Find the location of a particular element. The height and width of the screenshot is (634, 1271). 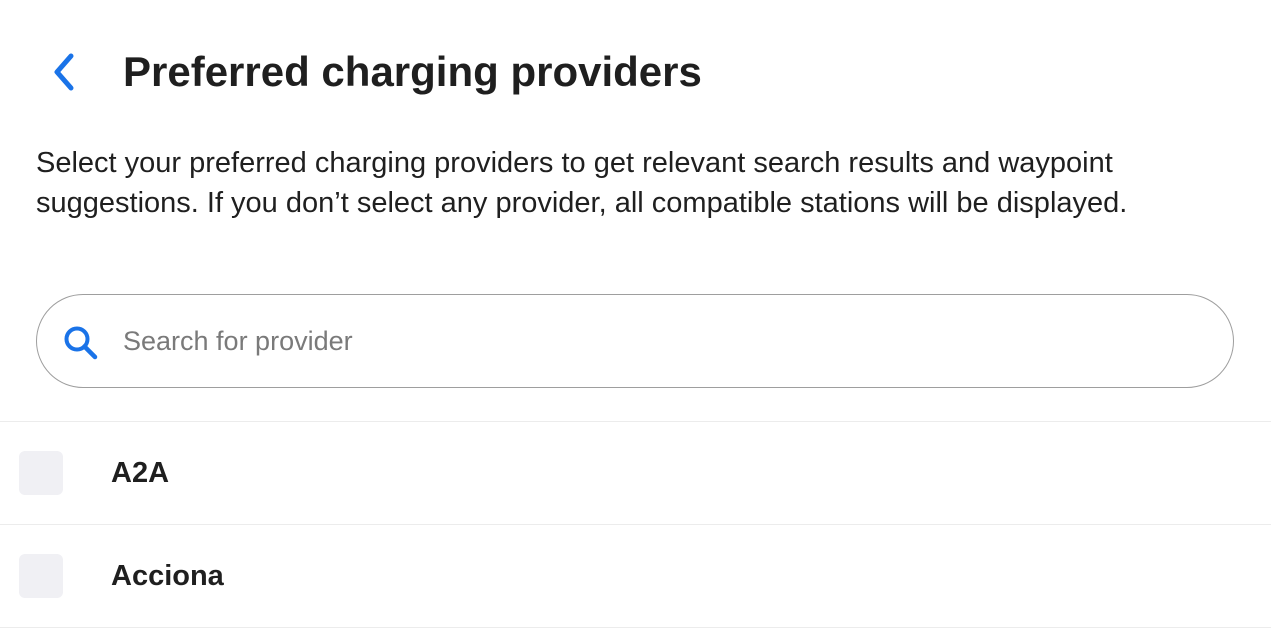

back-button is located at coordinates (64, 72).